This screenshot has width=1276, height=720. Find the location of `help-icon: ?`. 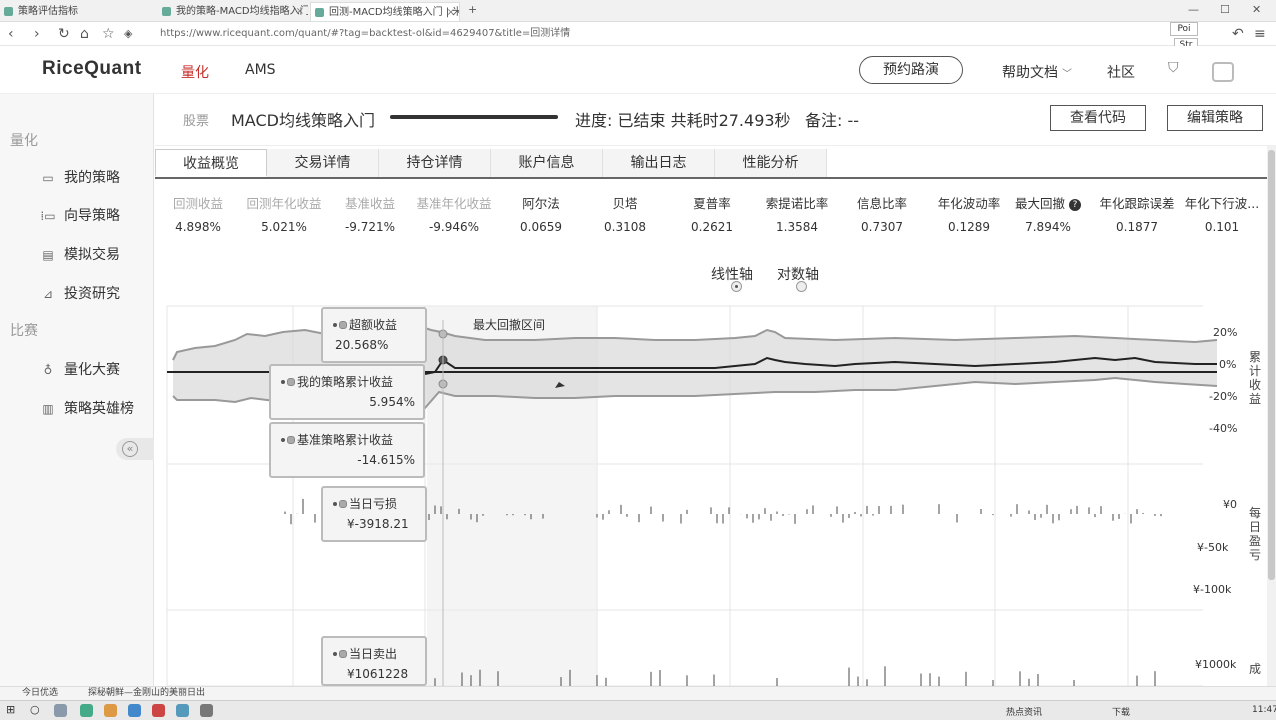

help-icon: ? is located at coordinates (1075, 205).